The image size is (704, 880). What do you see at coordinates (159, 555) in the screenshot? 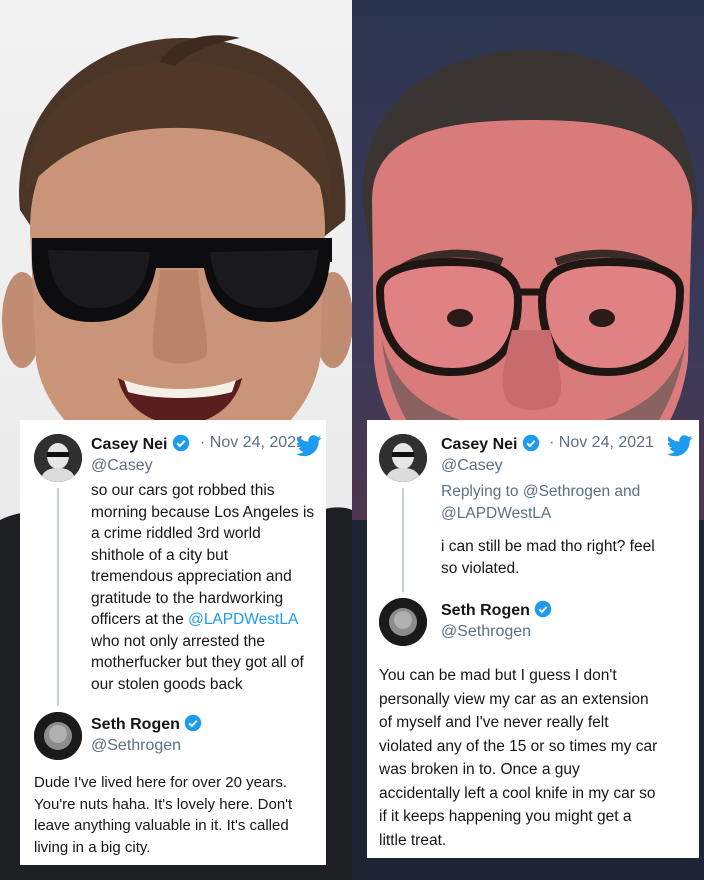
I see `body-line: shithole of a city but` at bounding box center [159, 555].